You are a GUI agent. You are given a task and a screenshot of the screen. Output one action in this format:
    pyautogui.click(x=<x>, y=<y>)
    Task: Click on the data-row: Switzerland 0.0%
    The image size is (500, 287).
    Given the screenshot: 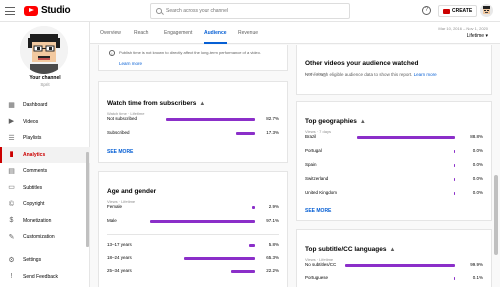 What is the action you would take?
    pyautogui.click(x=394, y=180)
    